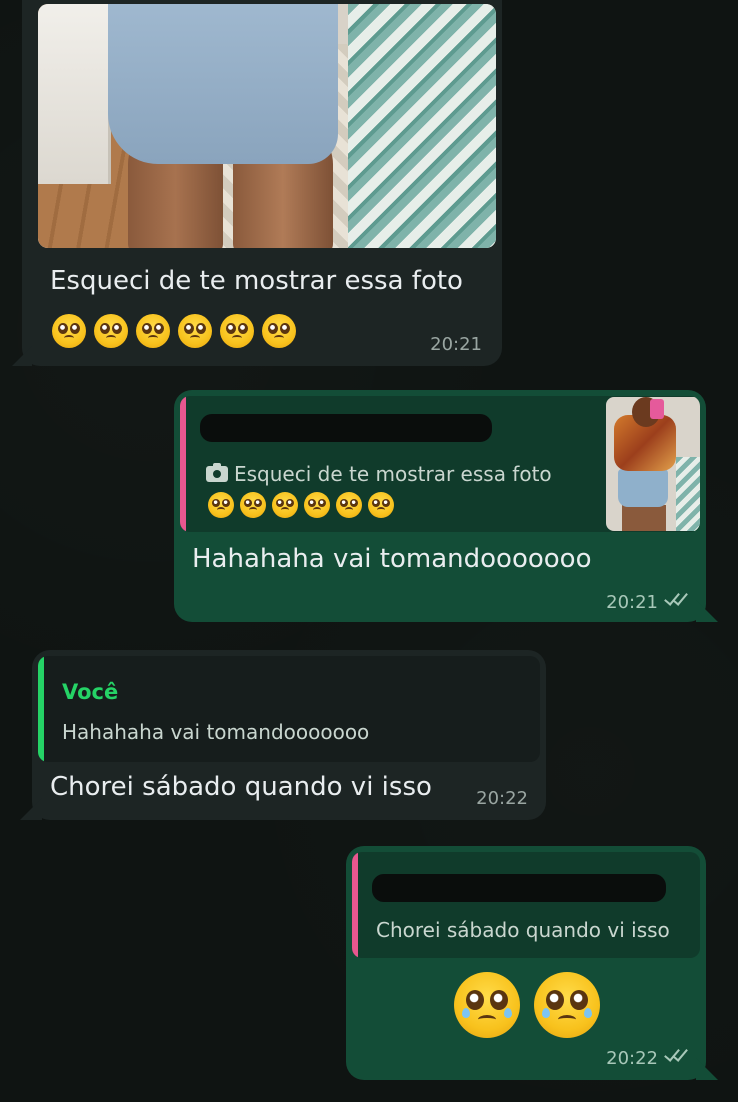  Describe the element at coordinates (216, 732) in the screenshot. I see `quote-text: Hahahaha vai tomandooooooo` at that location.